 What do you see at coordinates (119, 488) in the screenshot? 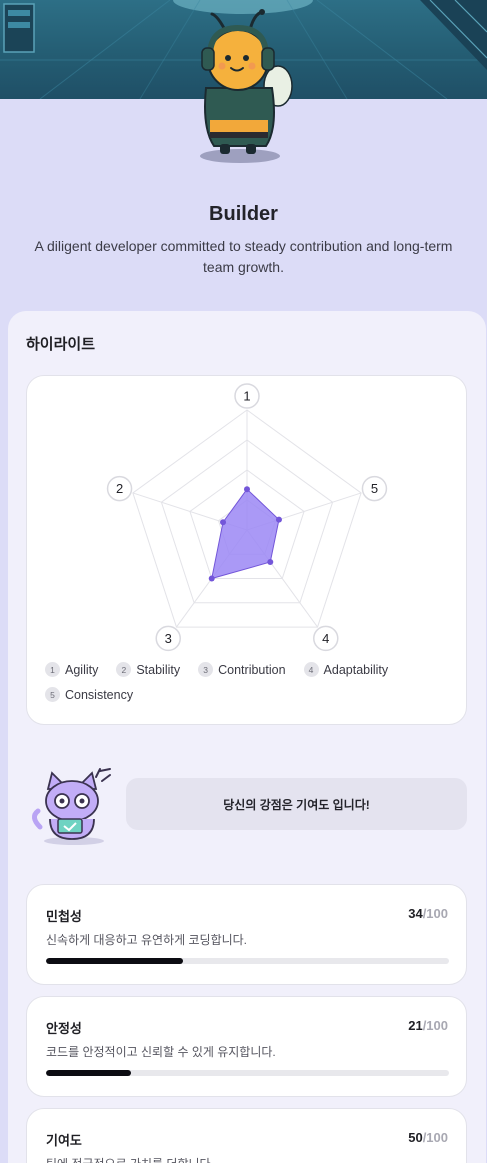
I see `radar-axis-number: 2` at bounding box center [119, 488].